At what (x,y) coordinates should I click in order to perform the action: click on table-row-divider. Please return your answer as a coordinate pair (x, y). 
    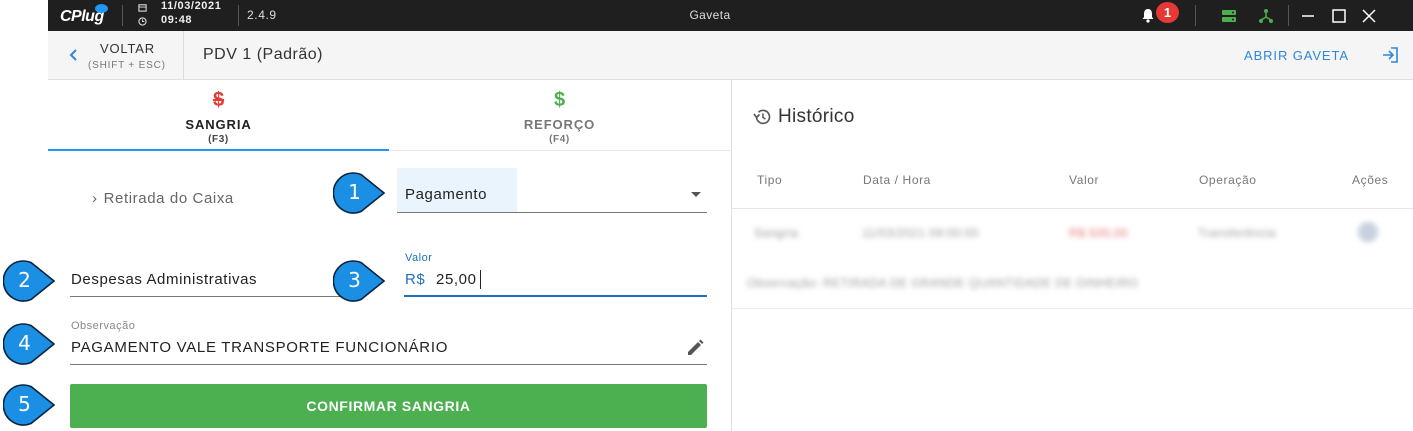
    Looking at the image, I should click on (1072, 308).